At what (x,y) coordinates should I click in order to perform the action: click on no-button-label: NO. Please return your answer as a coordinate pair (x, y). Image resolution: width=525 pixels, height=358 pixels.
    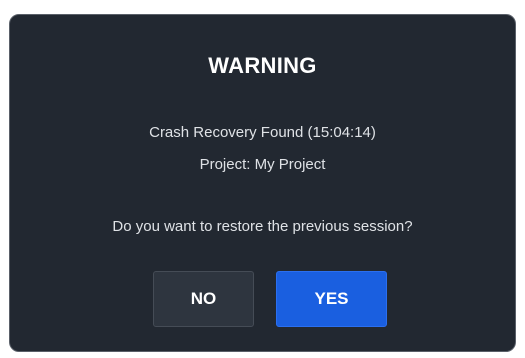
    Looking at the image, I should click on (203, 298).